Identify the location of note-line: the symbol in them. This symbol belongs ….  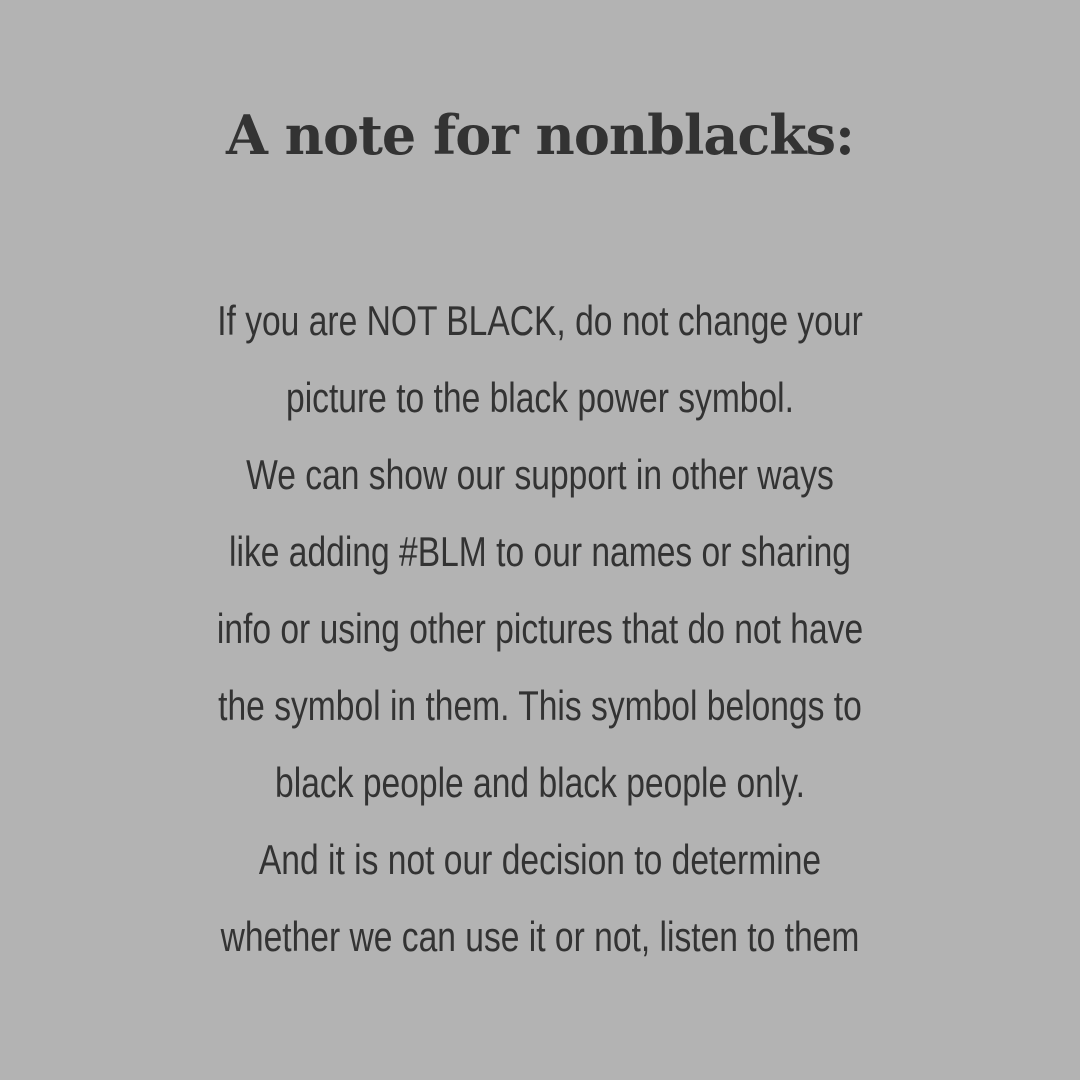
(540, 705).